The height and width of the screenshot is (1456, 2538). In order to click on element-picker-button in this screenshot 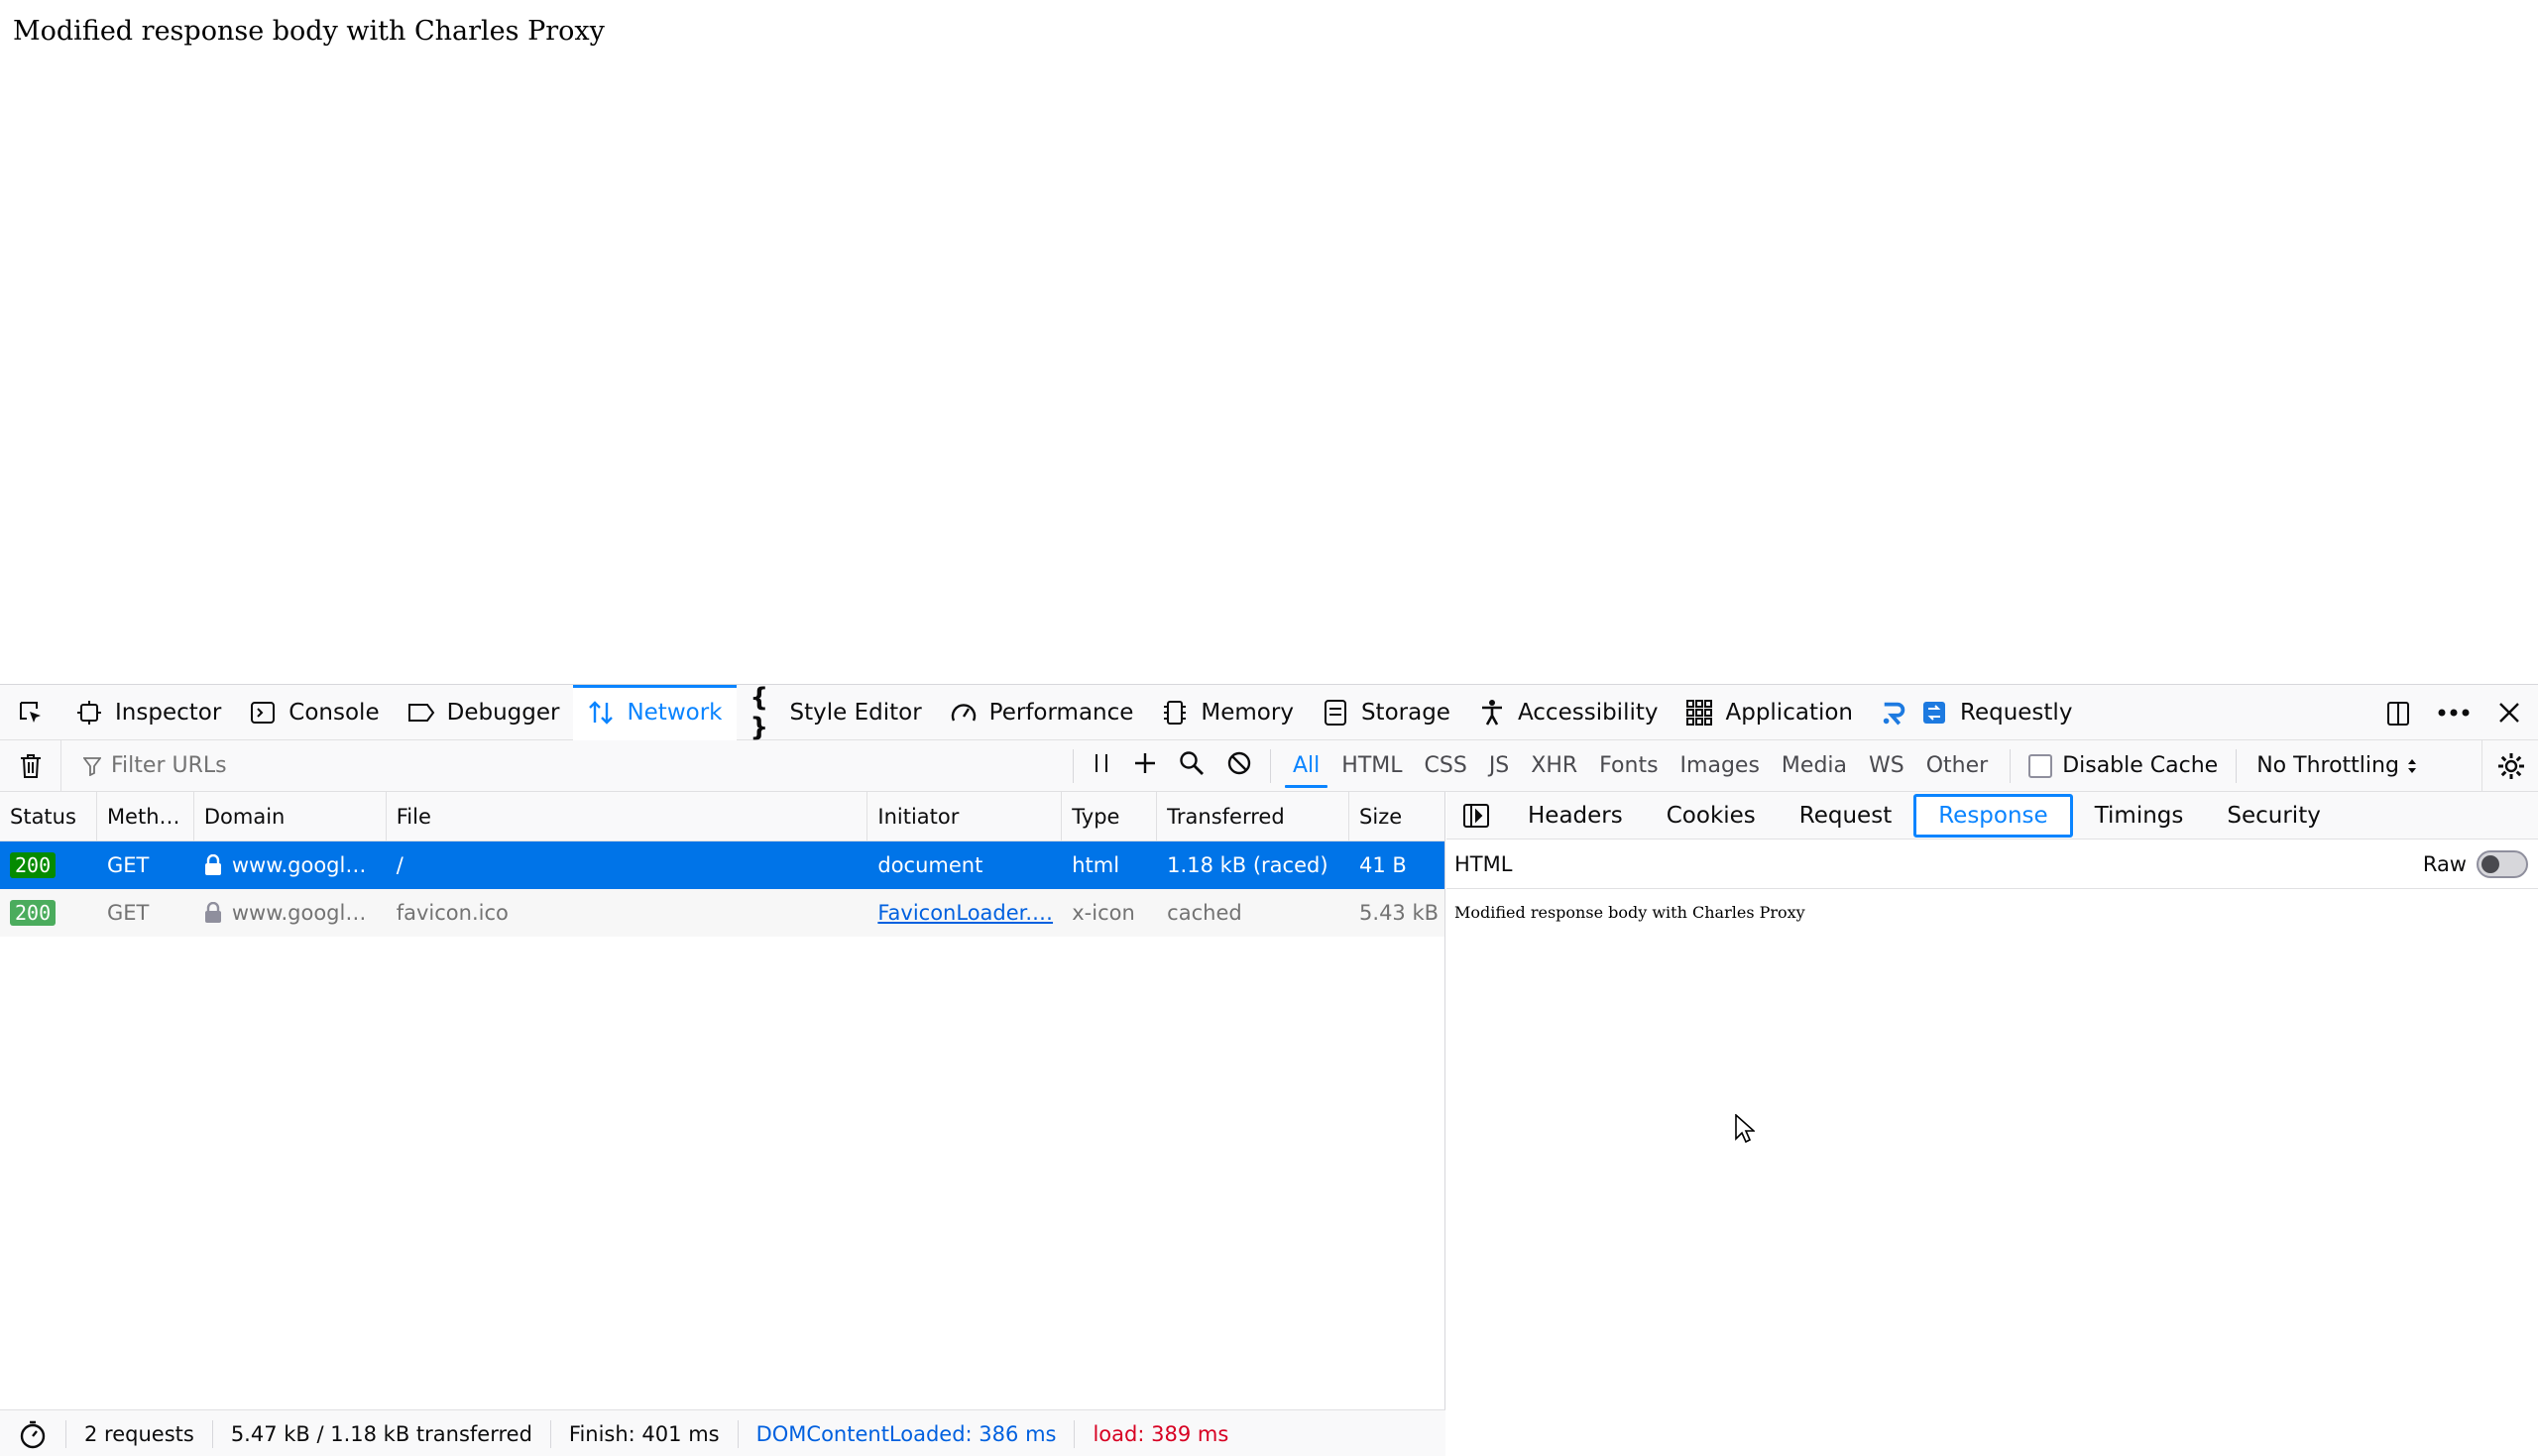, I will do `click(30, 712)`.